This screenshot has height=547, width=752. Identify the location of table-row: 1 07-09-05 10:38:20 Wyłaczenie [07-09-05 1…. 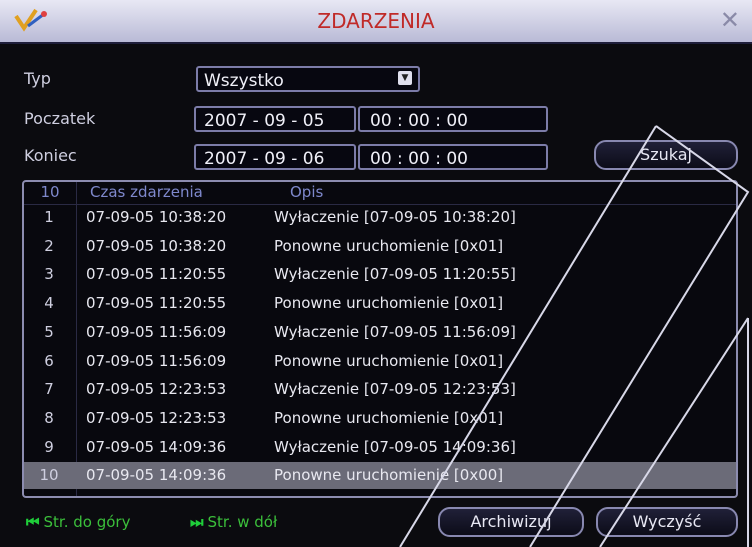
(380, 217).